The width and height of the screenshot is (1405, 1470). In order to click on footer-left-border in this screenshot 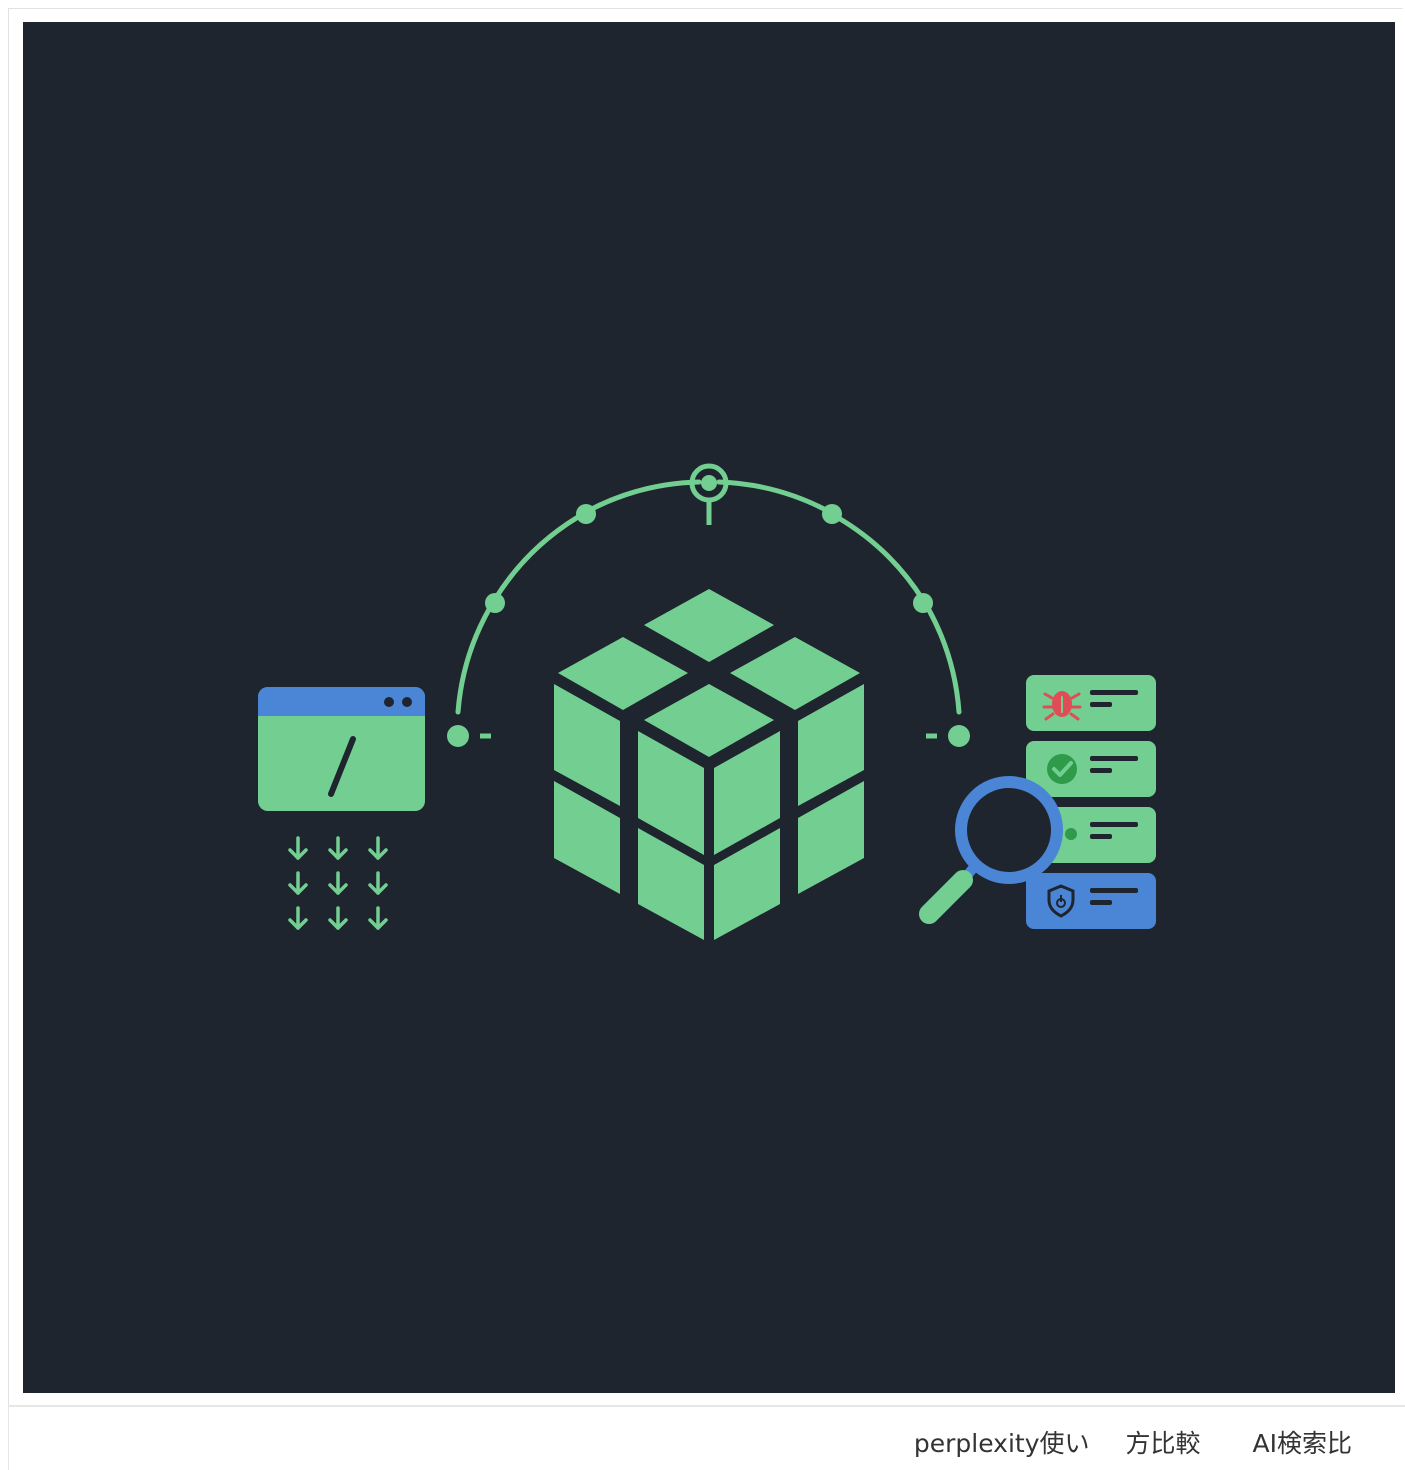, I will do `click(8, 1438)`.